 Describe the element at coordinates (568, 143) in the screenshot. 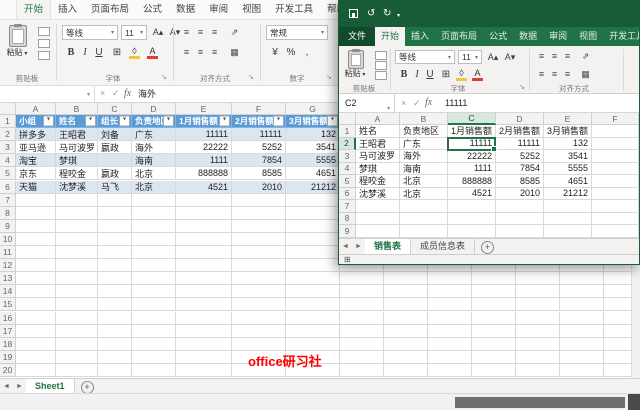

I see `cell-E2: 132` at that location.